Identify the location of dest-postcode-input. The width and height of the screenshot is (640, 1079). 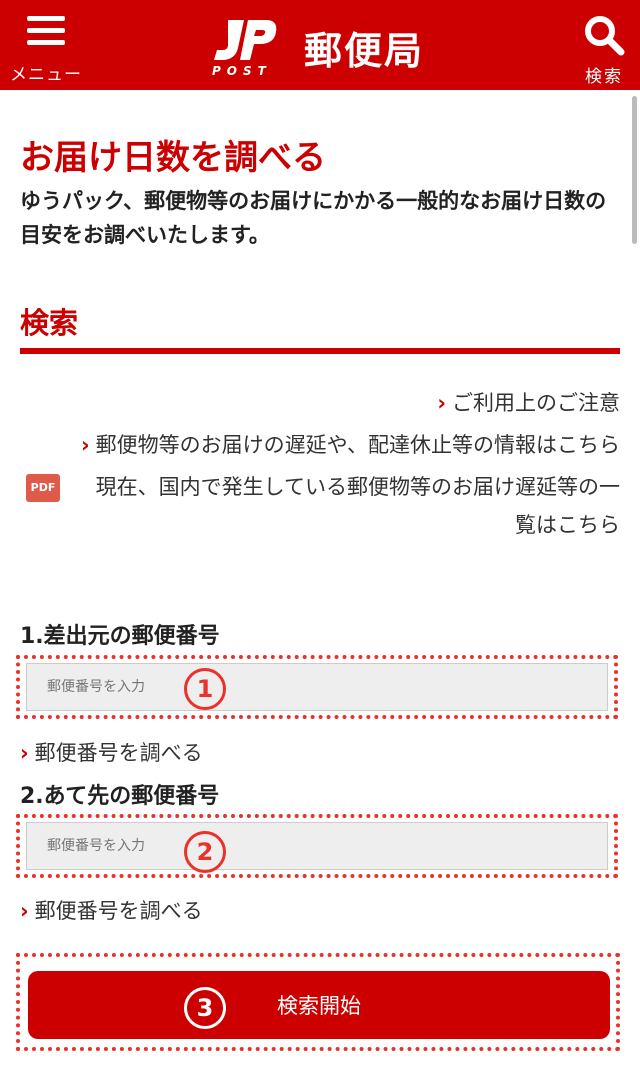
(317, 846).